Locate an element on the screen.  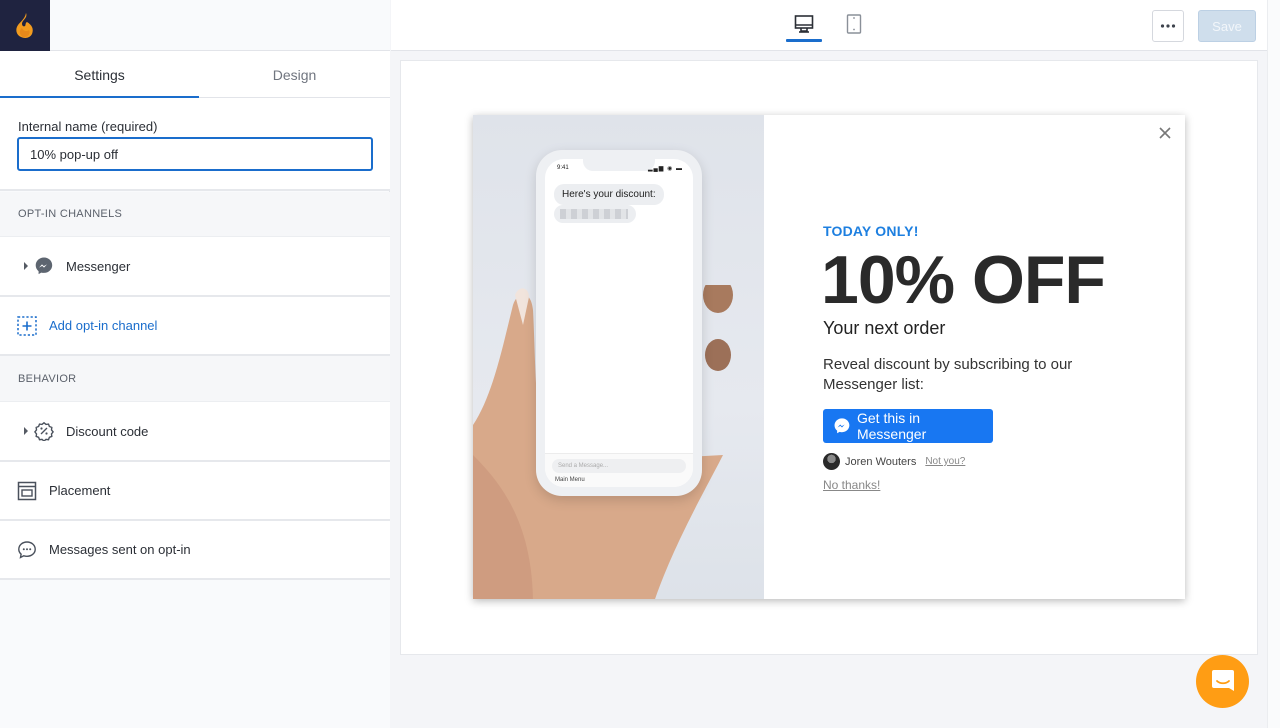
phone-compose-bar: Send a Message... Main Menu is located at coordinates (619, 470).